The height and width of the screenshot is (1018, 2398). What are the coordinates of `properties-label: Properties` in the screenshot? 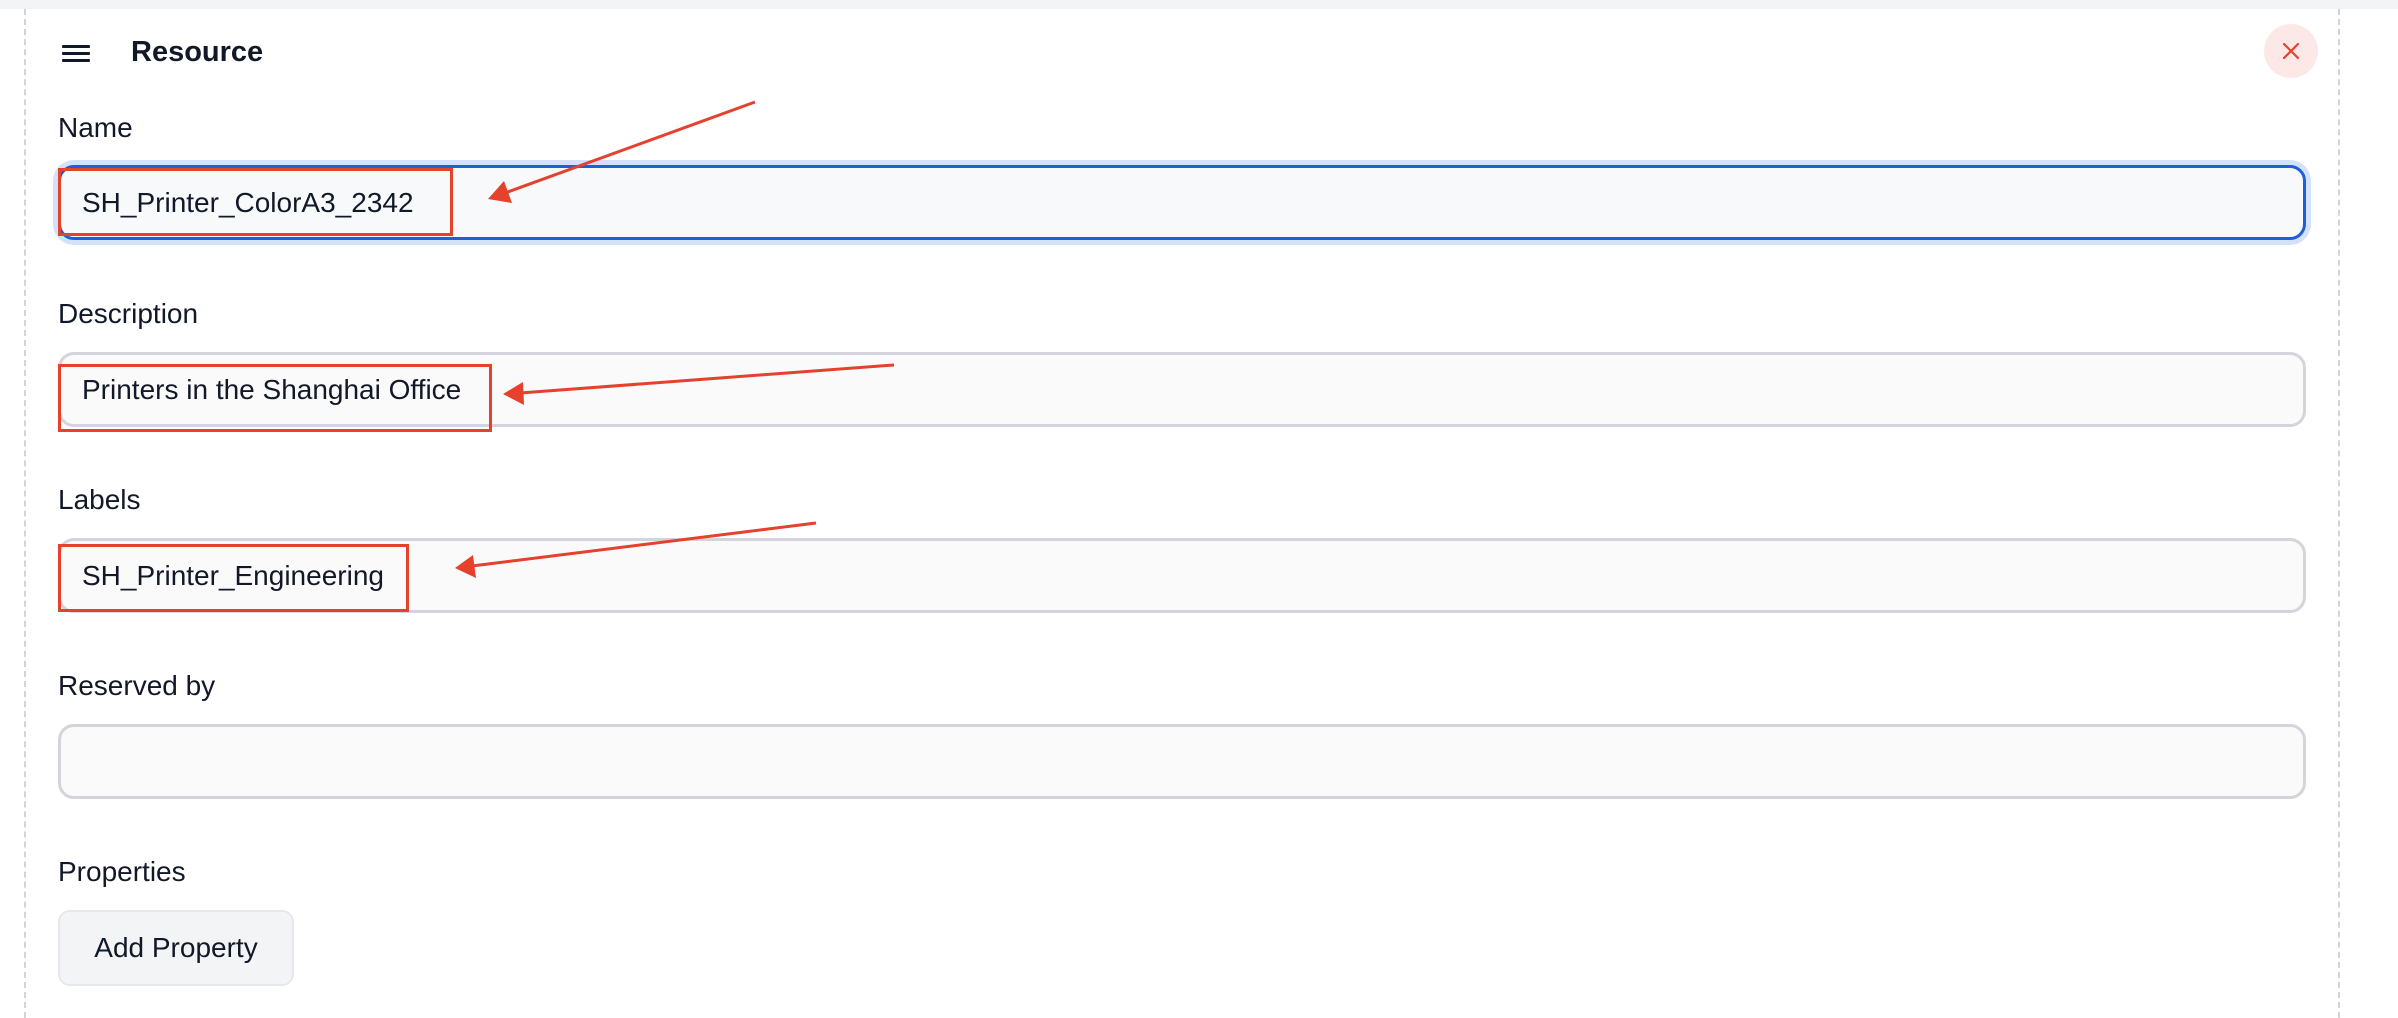 It's located at (122, 871).